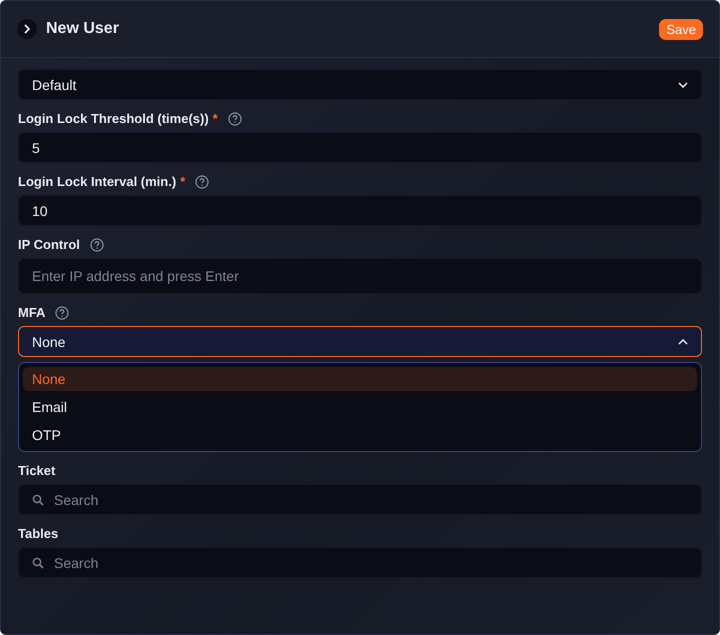 Image resolution: width=720 pixels, height=635 pixels. What do you see at coordinates (360, 379) in the screenshot?
I see `dropdown-option: None` at bounding box center [360, 379].